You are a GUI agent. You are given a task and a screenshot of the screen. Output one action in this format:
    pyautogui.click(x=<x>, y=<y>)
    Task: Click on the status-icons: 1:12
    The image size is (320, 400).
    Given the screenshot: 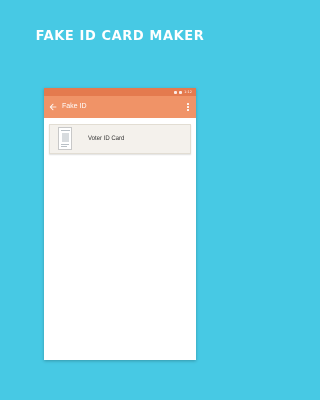 What is the action you would take?
    pyautogui.click(x=183, y=92)
    